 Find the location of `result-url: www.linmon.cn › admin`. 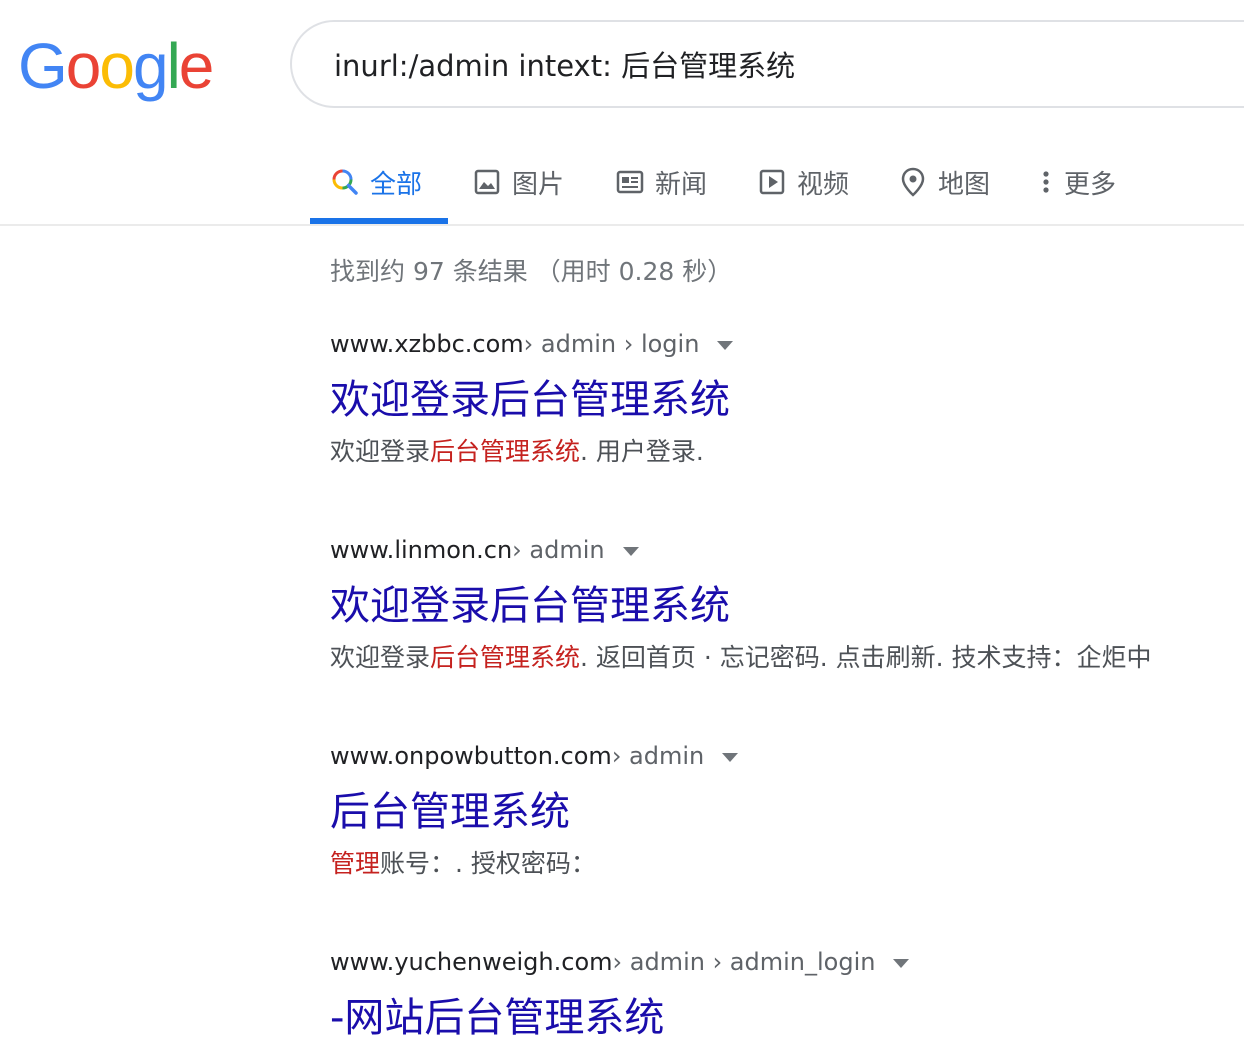

result-url: www.linmon.cn › admin is located at coordinates (787, 550).